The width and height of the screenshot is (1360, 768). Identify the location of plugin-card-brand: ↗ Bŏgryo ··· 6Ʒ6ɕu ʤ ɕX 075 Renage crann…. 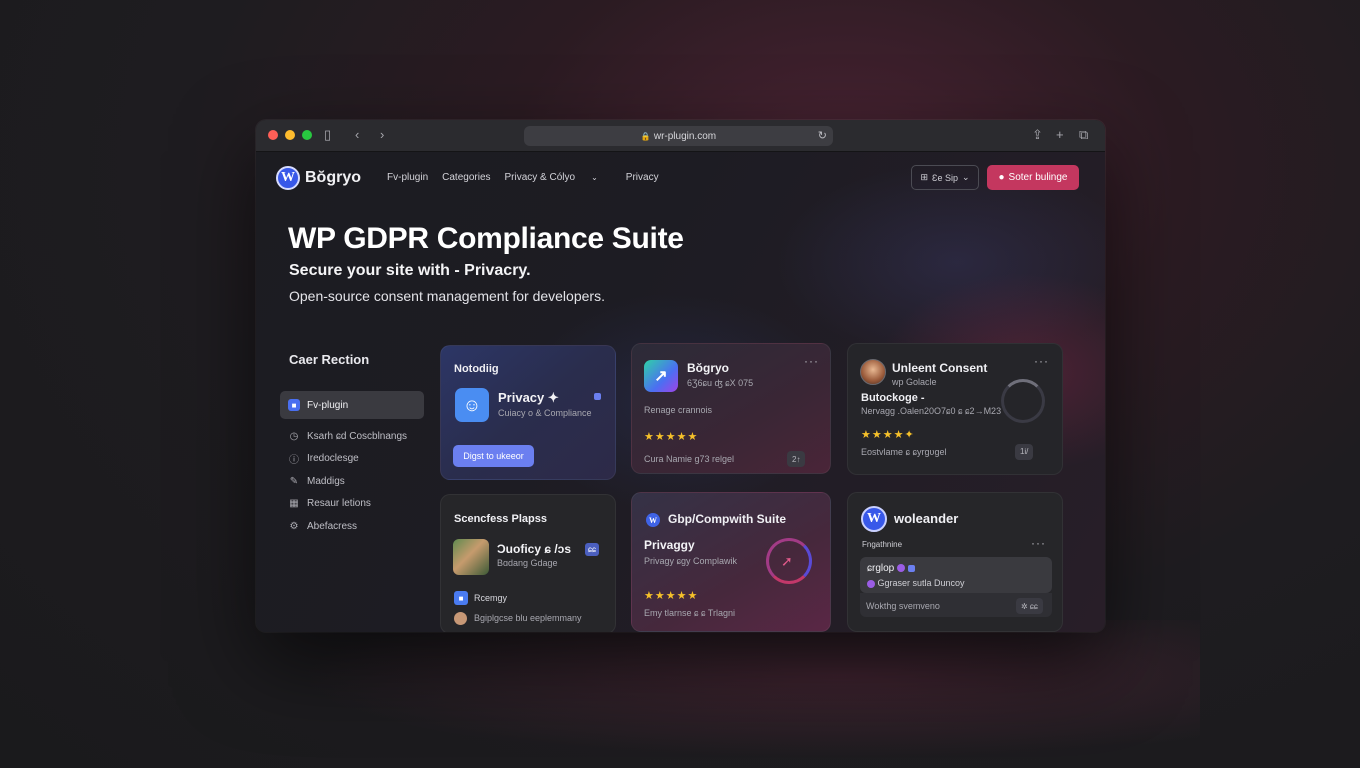
(731, 408).